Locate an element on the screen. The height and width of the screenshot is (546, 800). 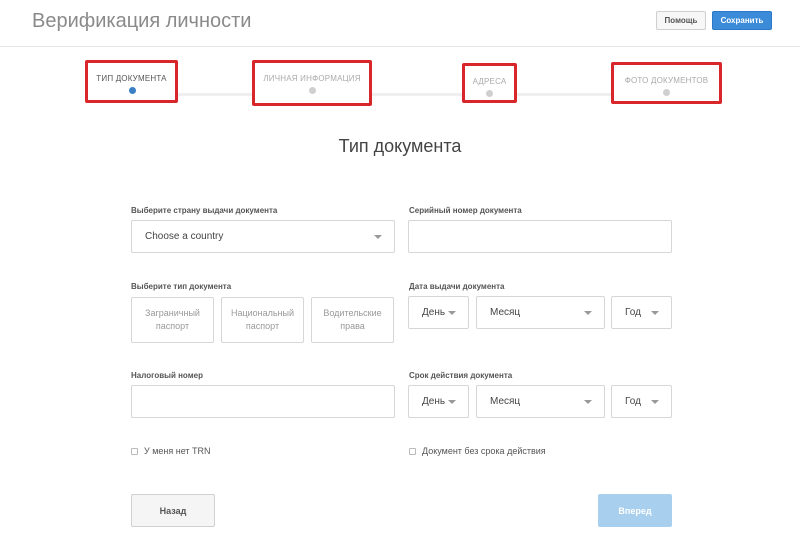
issue-month-select: Месяц is located at coordinates (540, 312).